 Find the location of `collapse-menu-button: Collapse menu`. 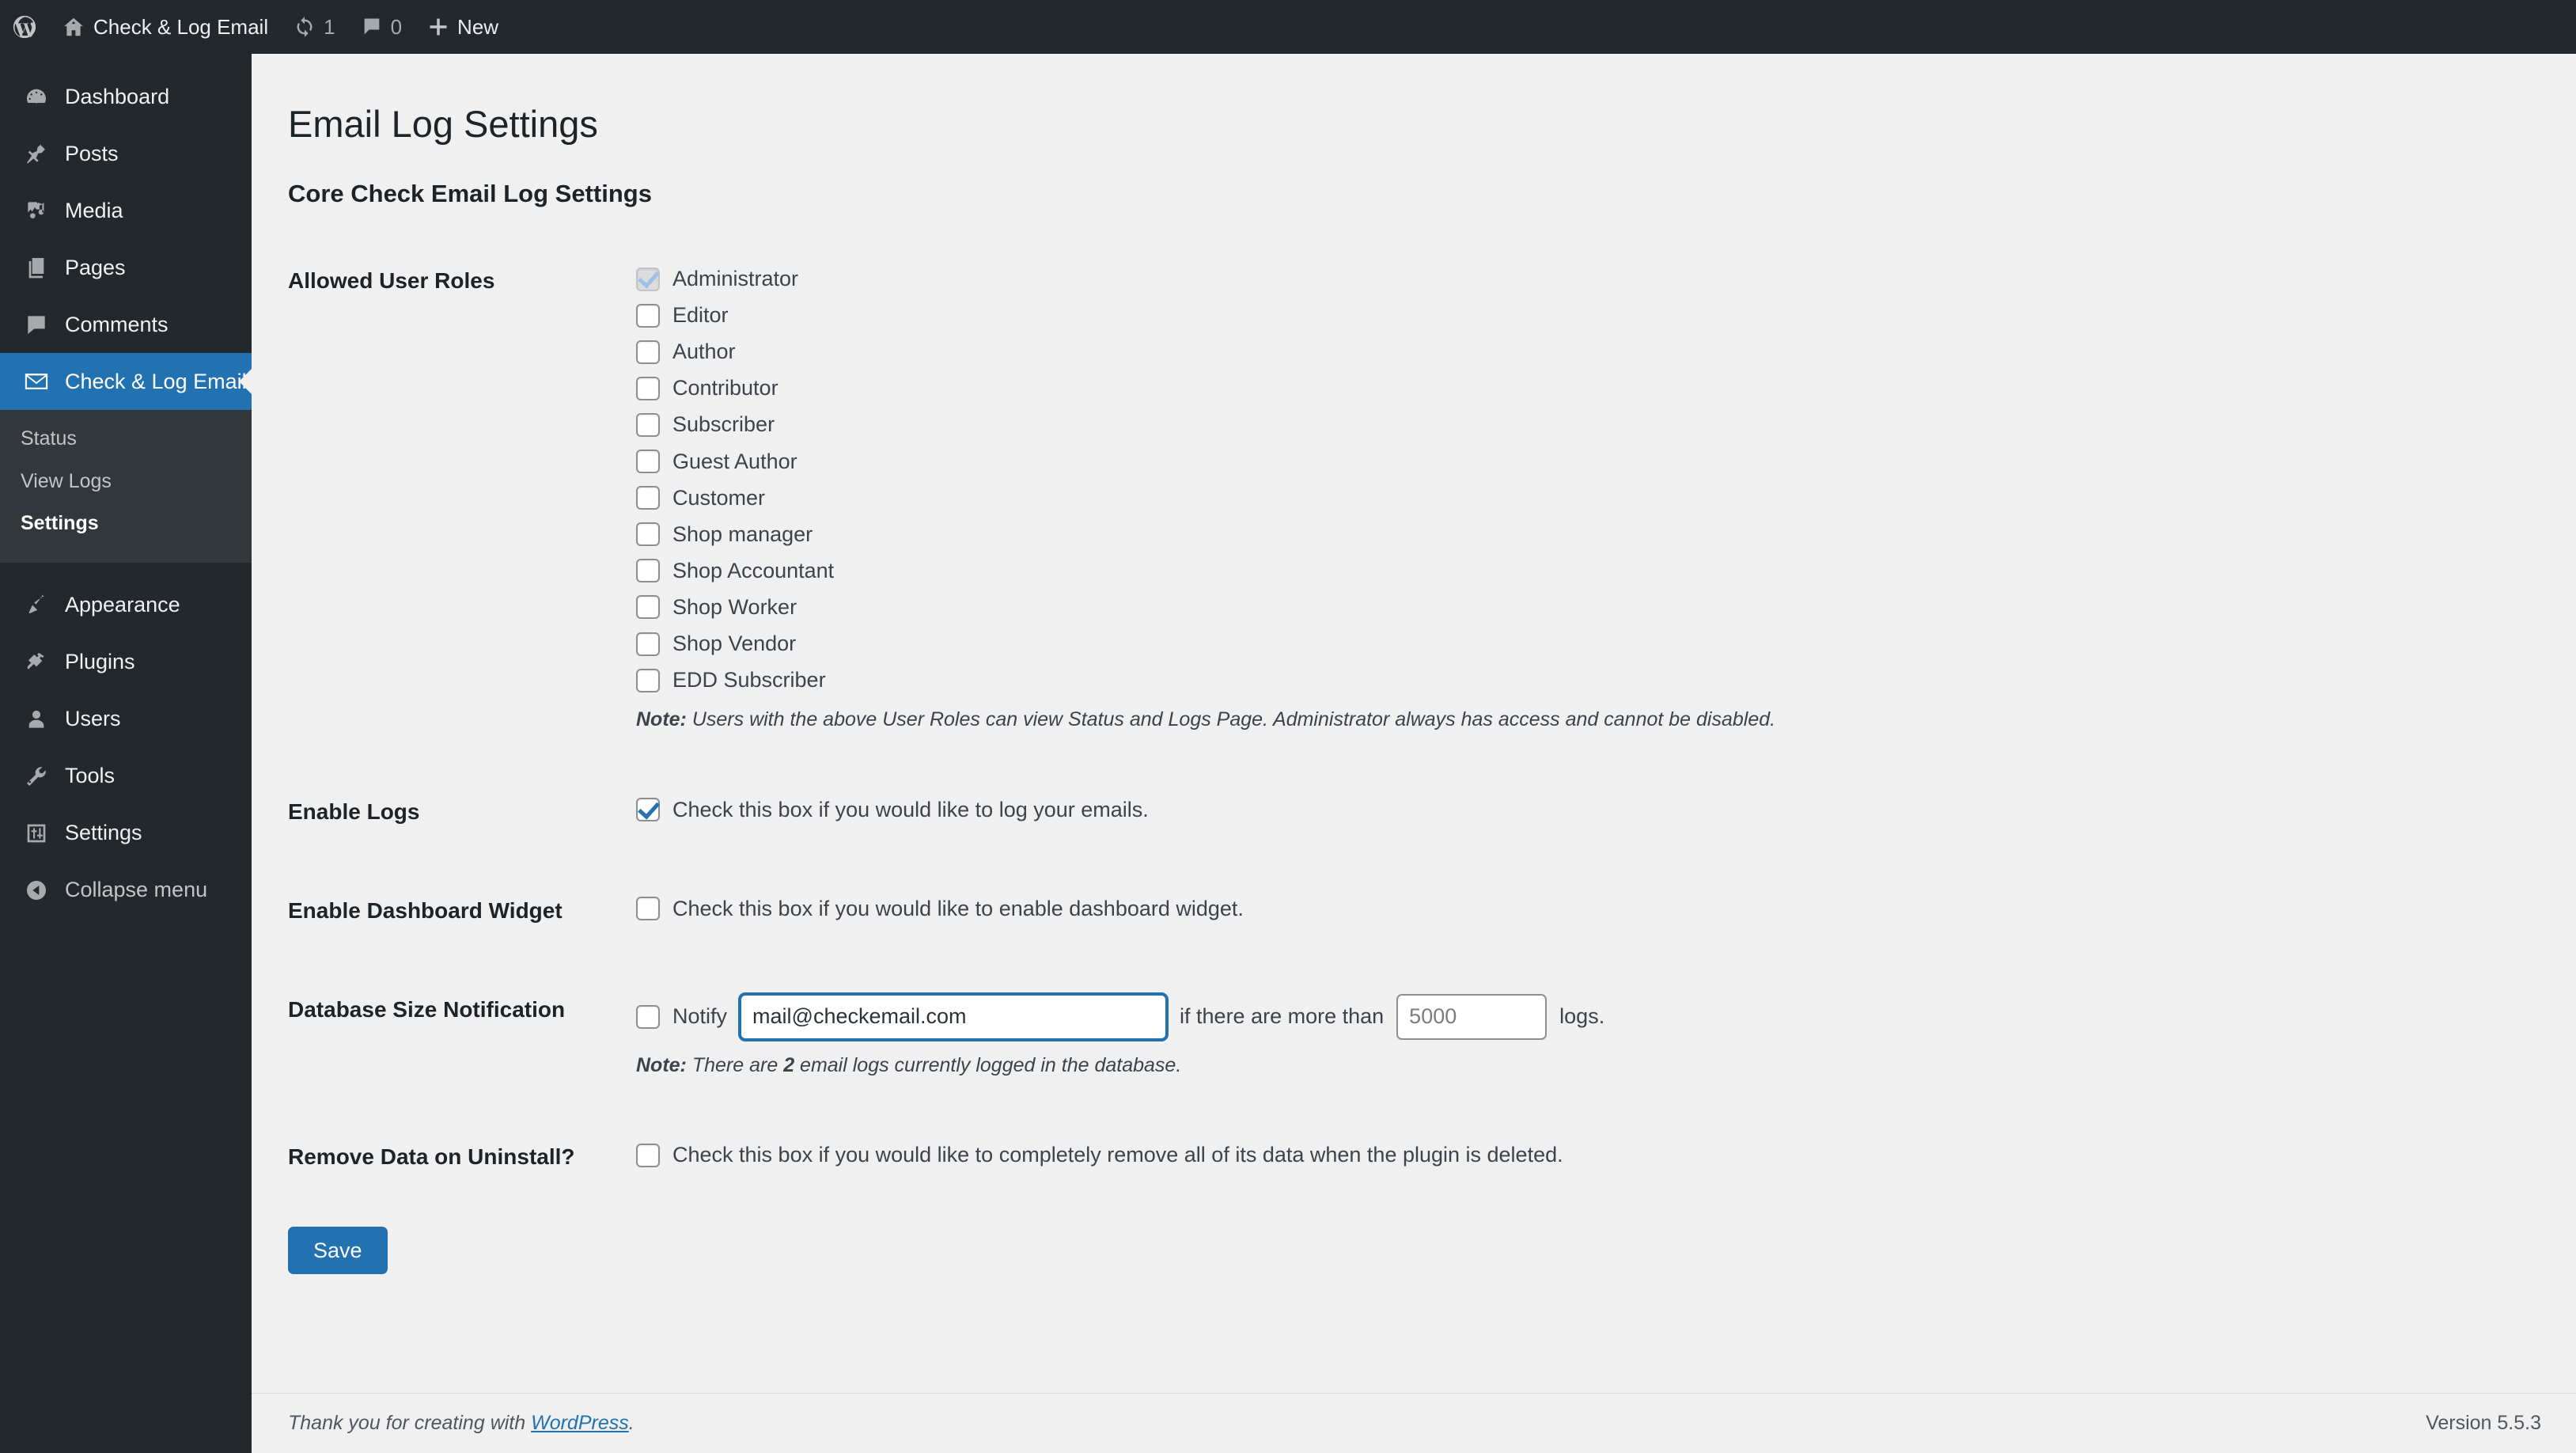

collapse-menu-button: Collapse menu is located at coordinates (126, 891).